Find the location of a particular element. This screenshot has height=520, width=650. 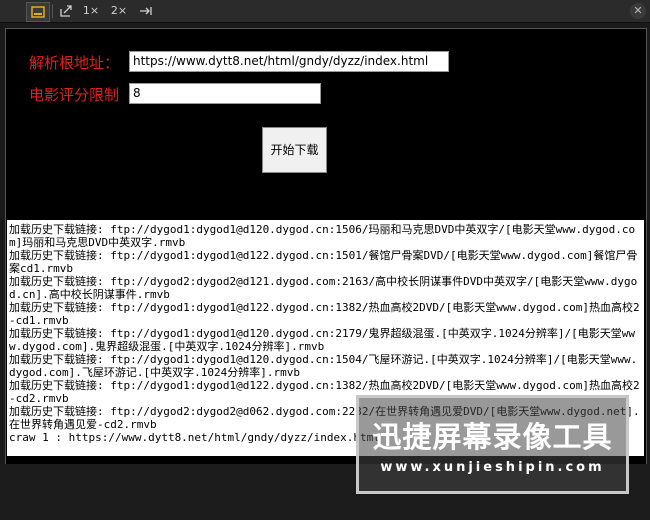

watermark-url: www.xunjieshipin.com is located at coordinates (492, 467).